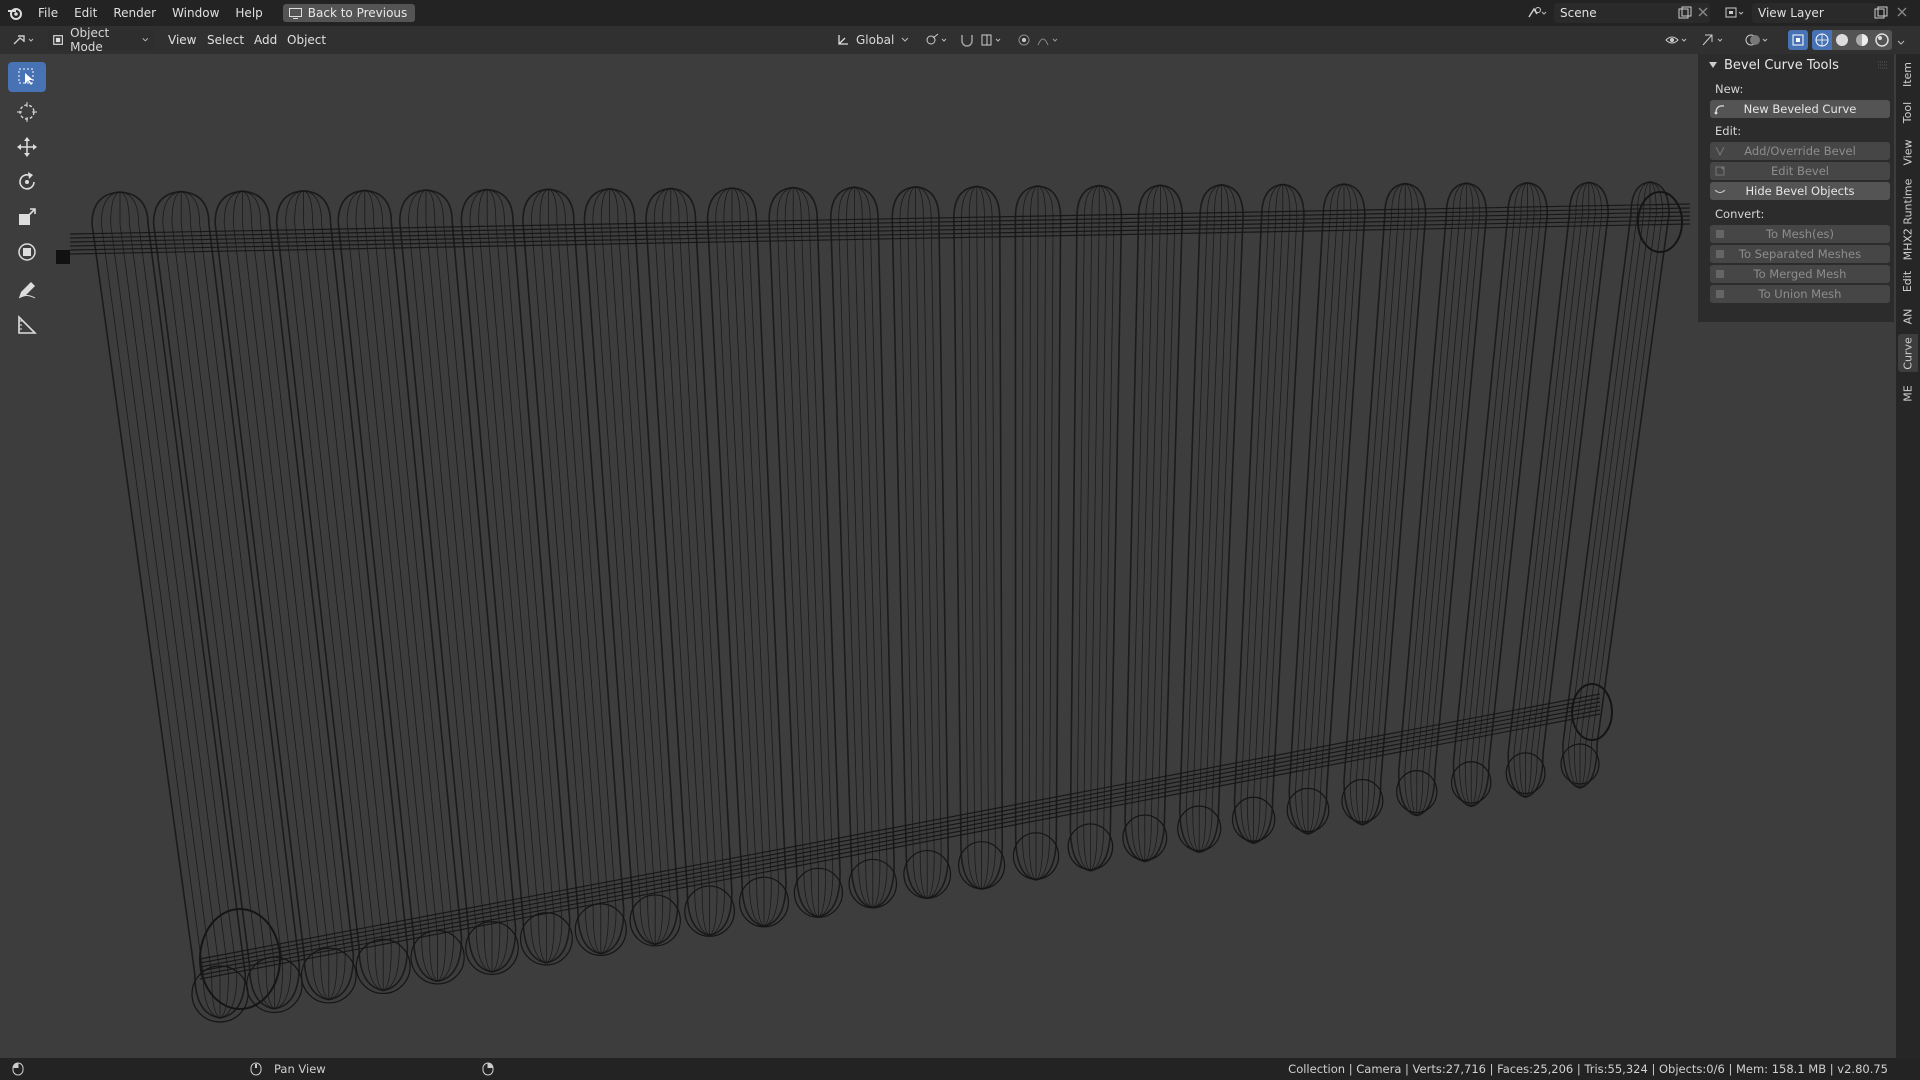 The width and height of the screenshot is (1920, 1080). What do you see at coordinates (1908, 112) in the screenshot?
I see `tab-tool: Tool` at bounding box center [1908, 112].